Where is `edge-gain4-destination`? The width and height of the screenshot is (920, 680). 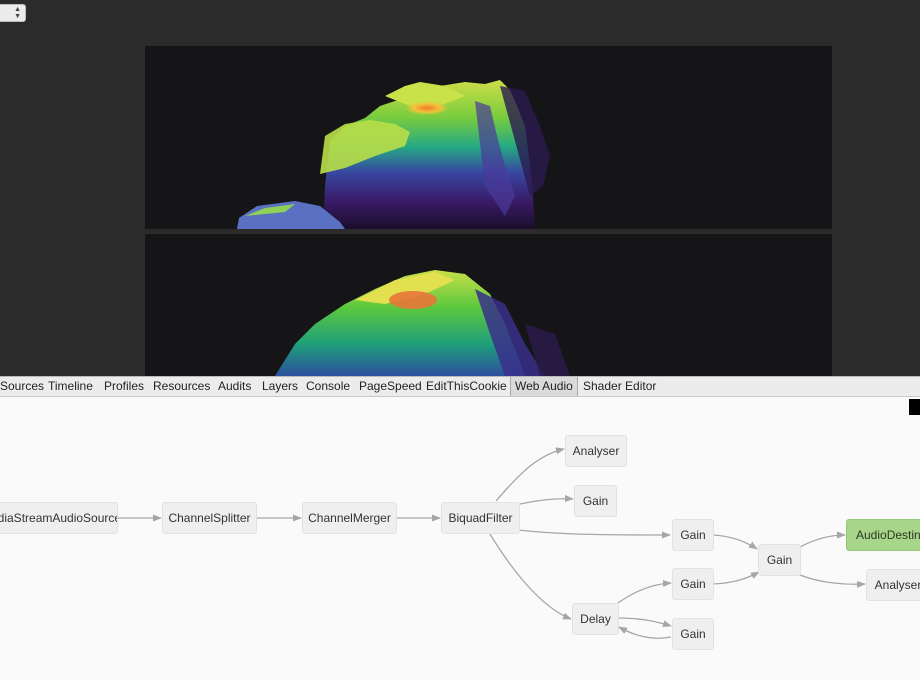
edge-gain4-destination is located at coordinates (822, 539).